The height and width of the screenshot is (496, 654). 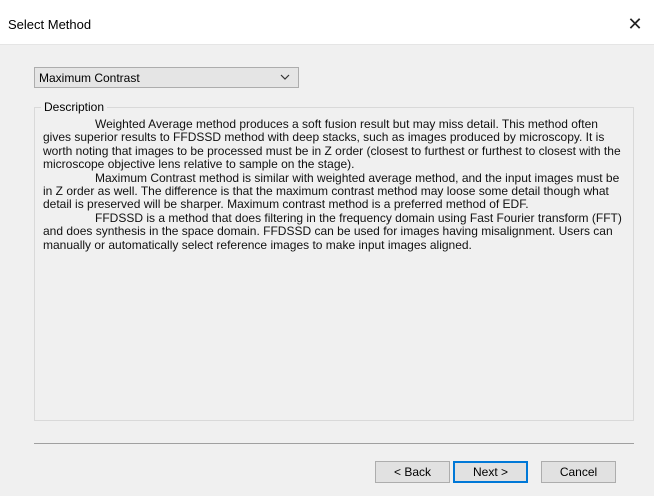 What do you see at coordinates (334, 443) in the screenshot?
I see `footer-divider` at bounding box center [334, 443].